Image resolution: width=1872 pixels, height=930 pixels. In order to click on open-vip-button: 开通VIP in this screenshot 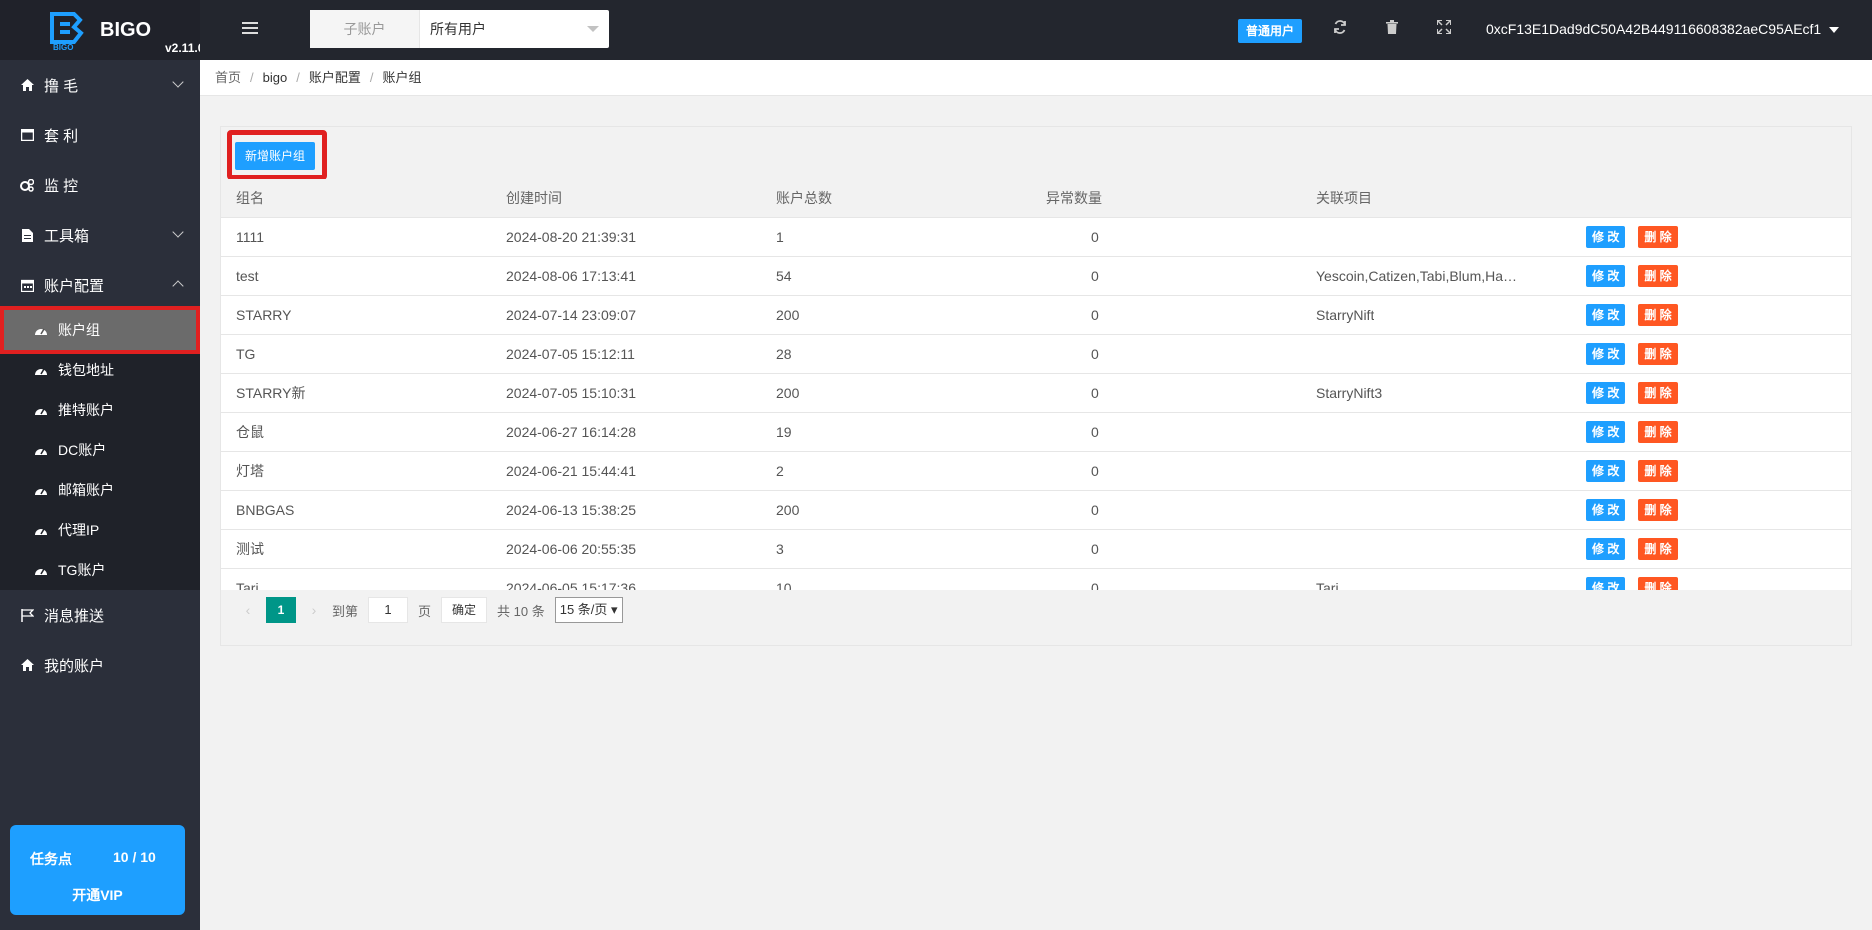, I will do `click(97, 895)`.